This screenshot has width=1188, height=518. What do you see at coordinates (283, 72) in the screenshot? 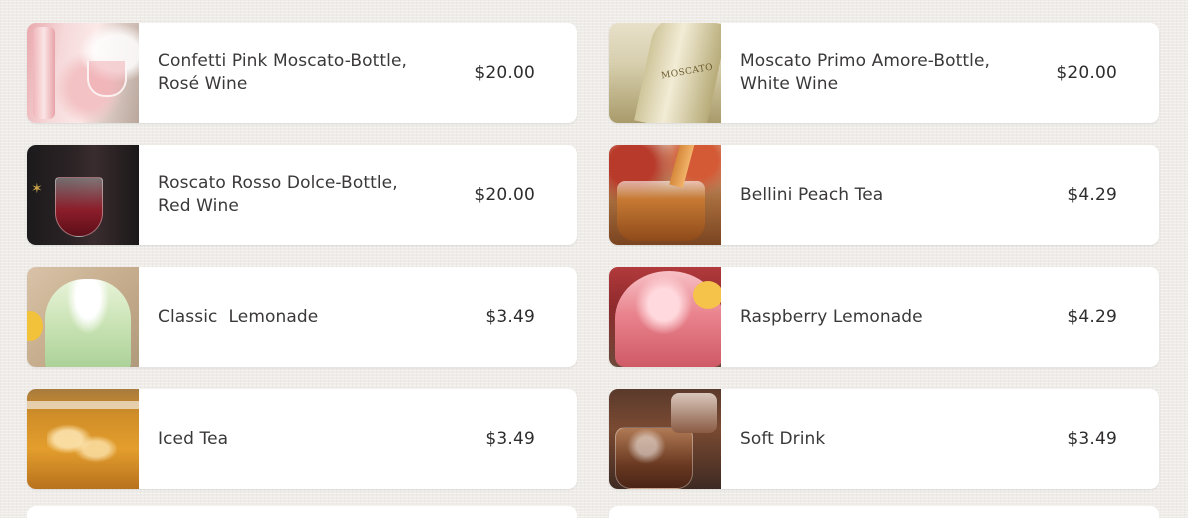
I see `item-name: Confetti Pink Moscato-Bottle, Rosé Wine` at bounding box center [283, 72].